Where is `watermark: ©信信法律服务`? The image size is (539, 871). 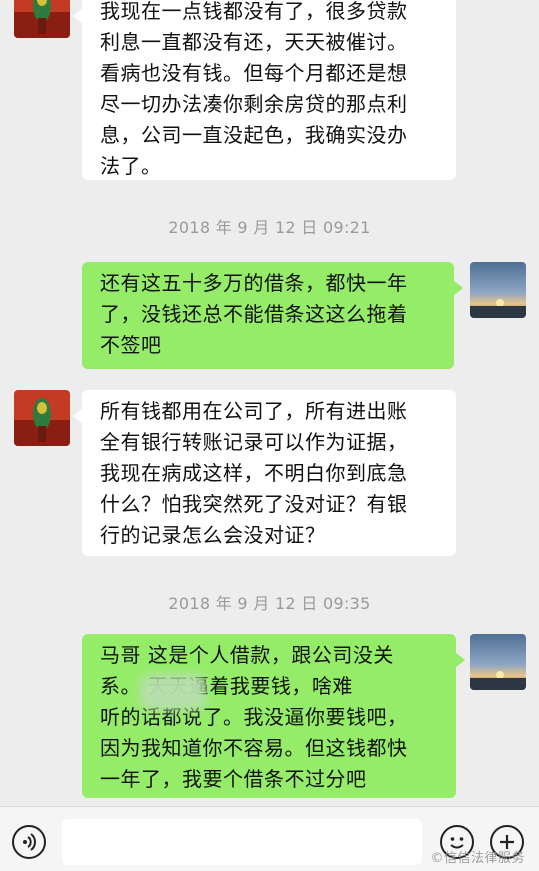 watermark: ©信信法律服务 is located at coordinates (477, 858).